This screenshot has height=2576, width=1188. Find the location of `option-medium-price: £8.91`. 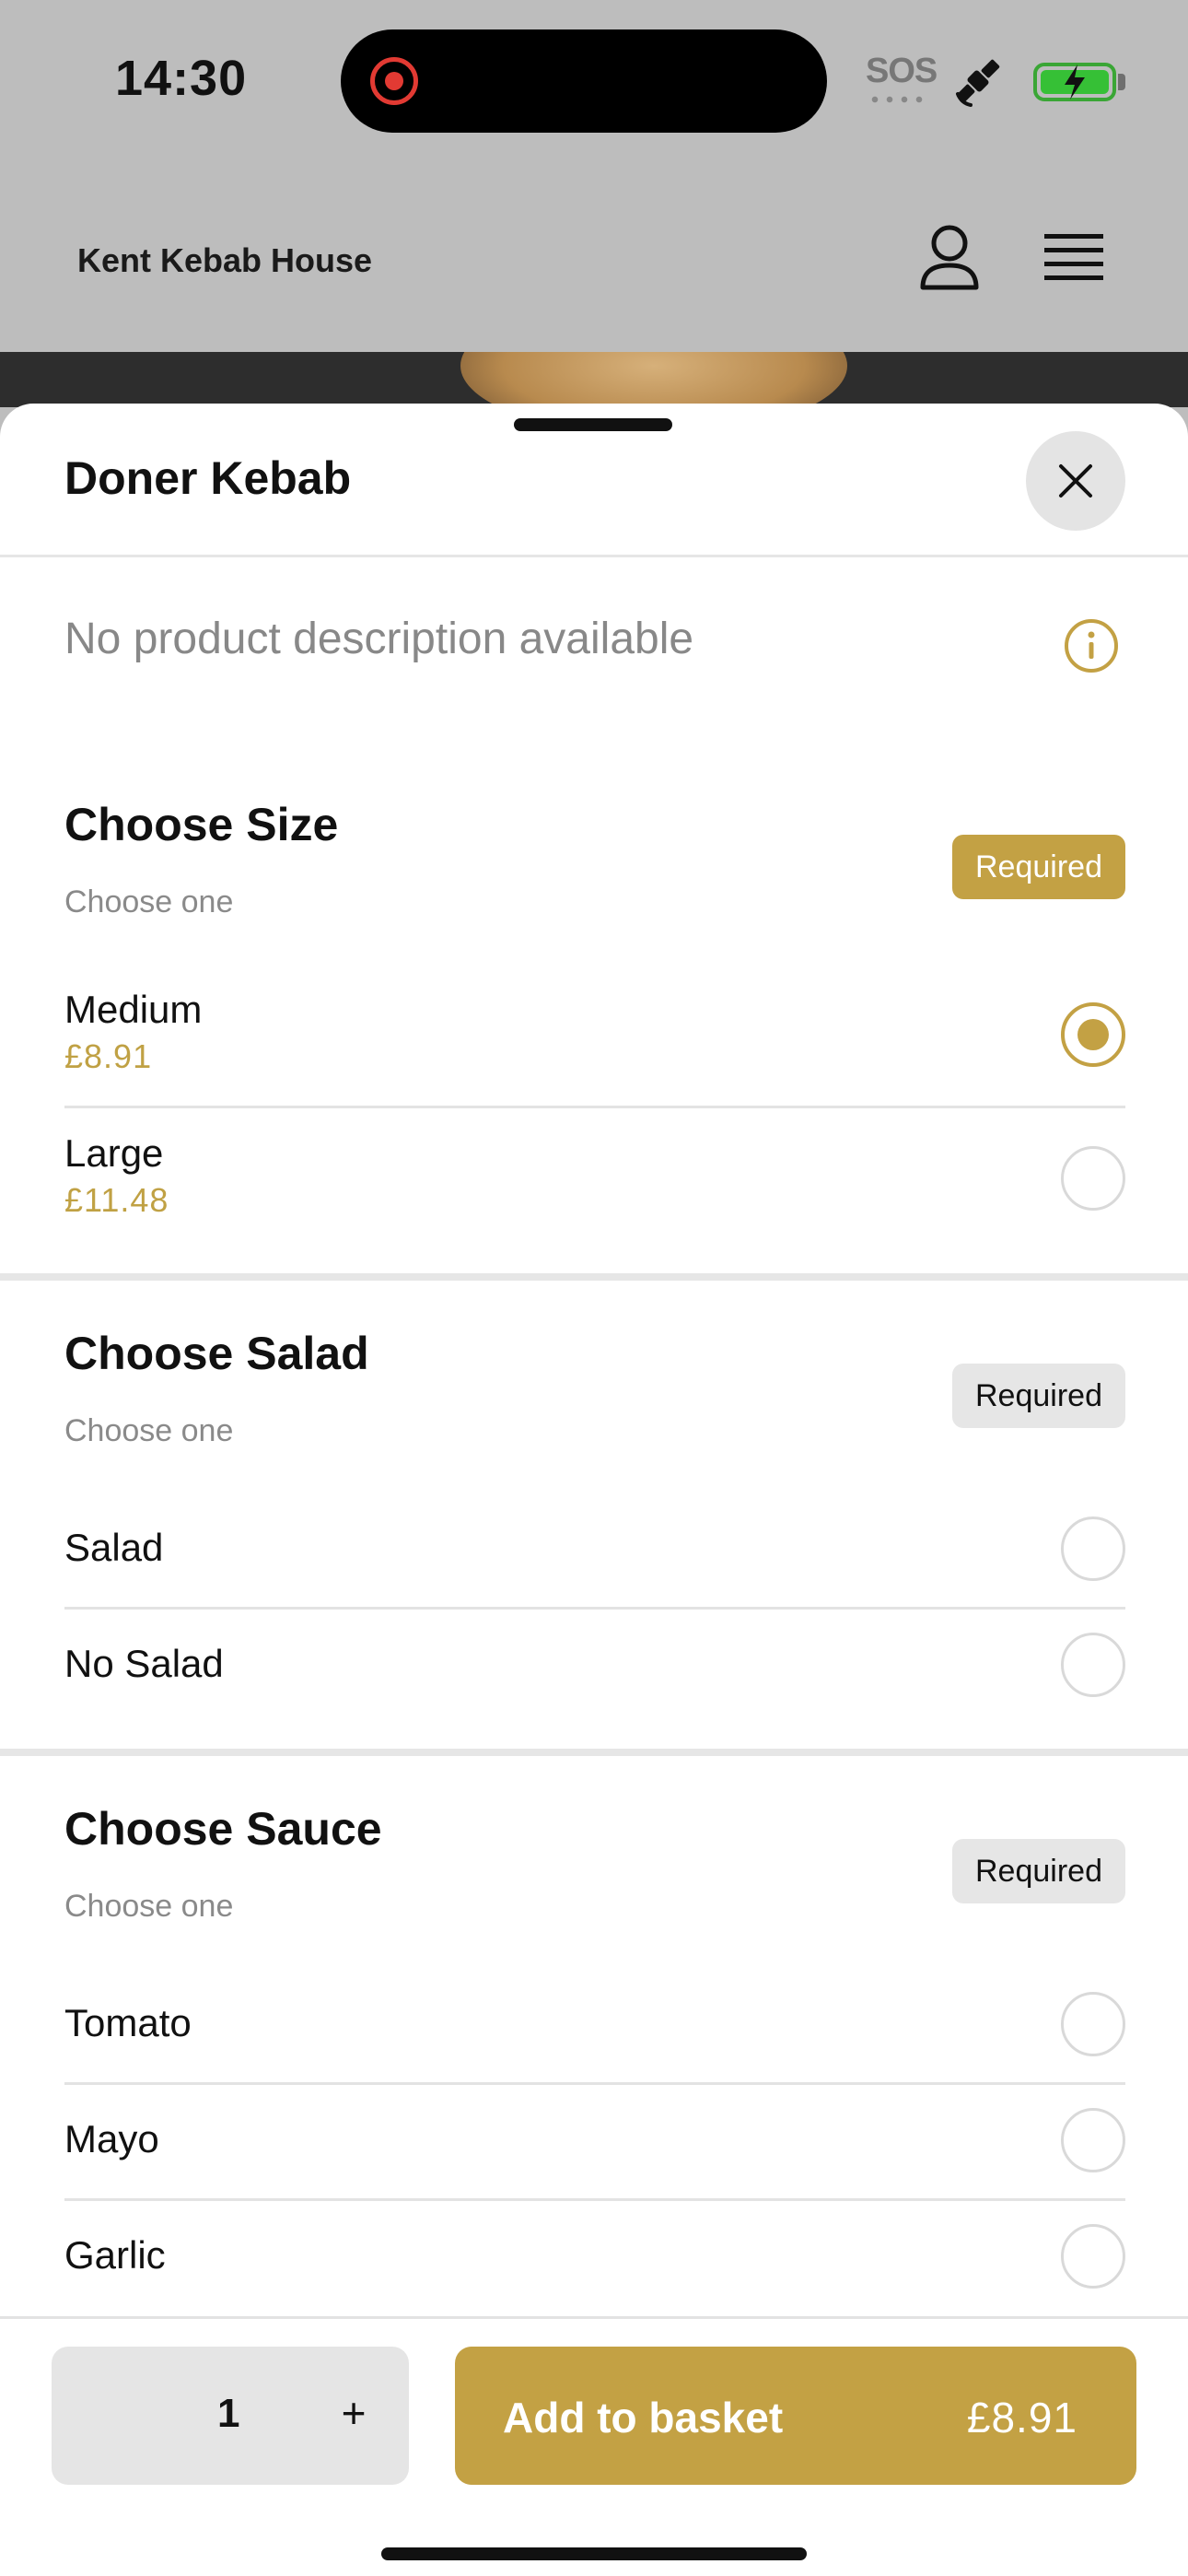

option-medium-price: £8.91 is located at coordinates (108, 1056).